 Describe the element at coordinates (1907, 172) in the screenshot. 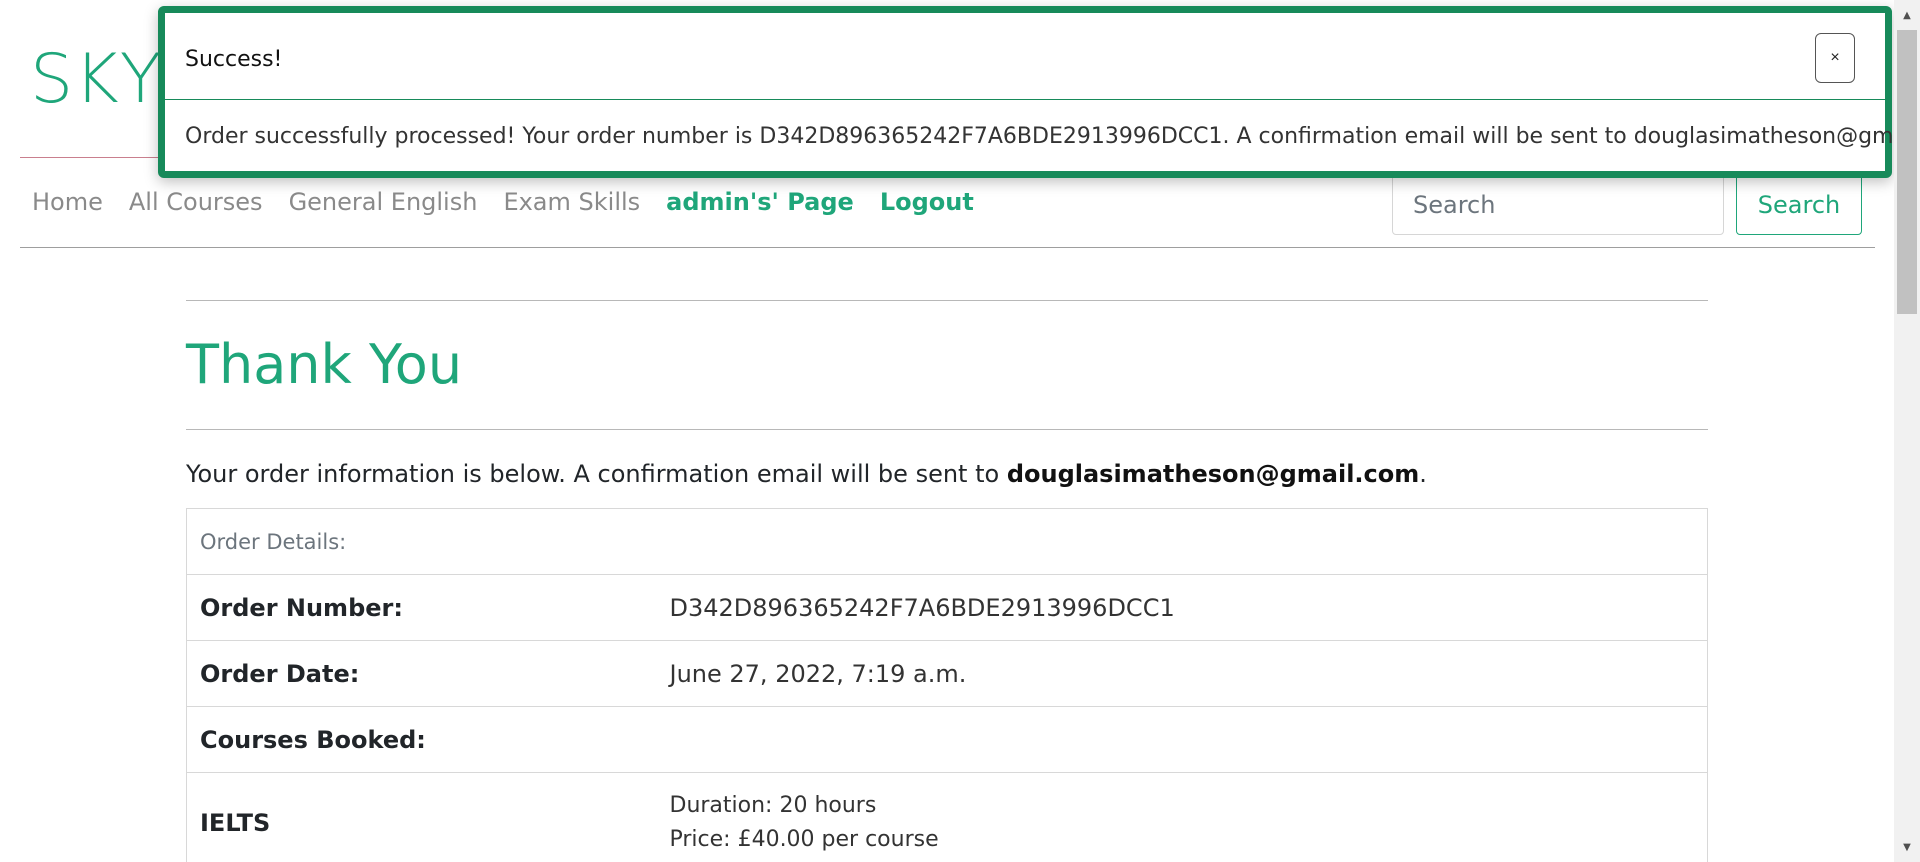

I see `scroll-thumb` at that location.